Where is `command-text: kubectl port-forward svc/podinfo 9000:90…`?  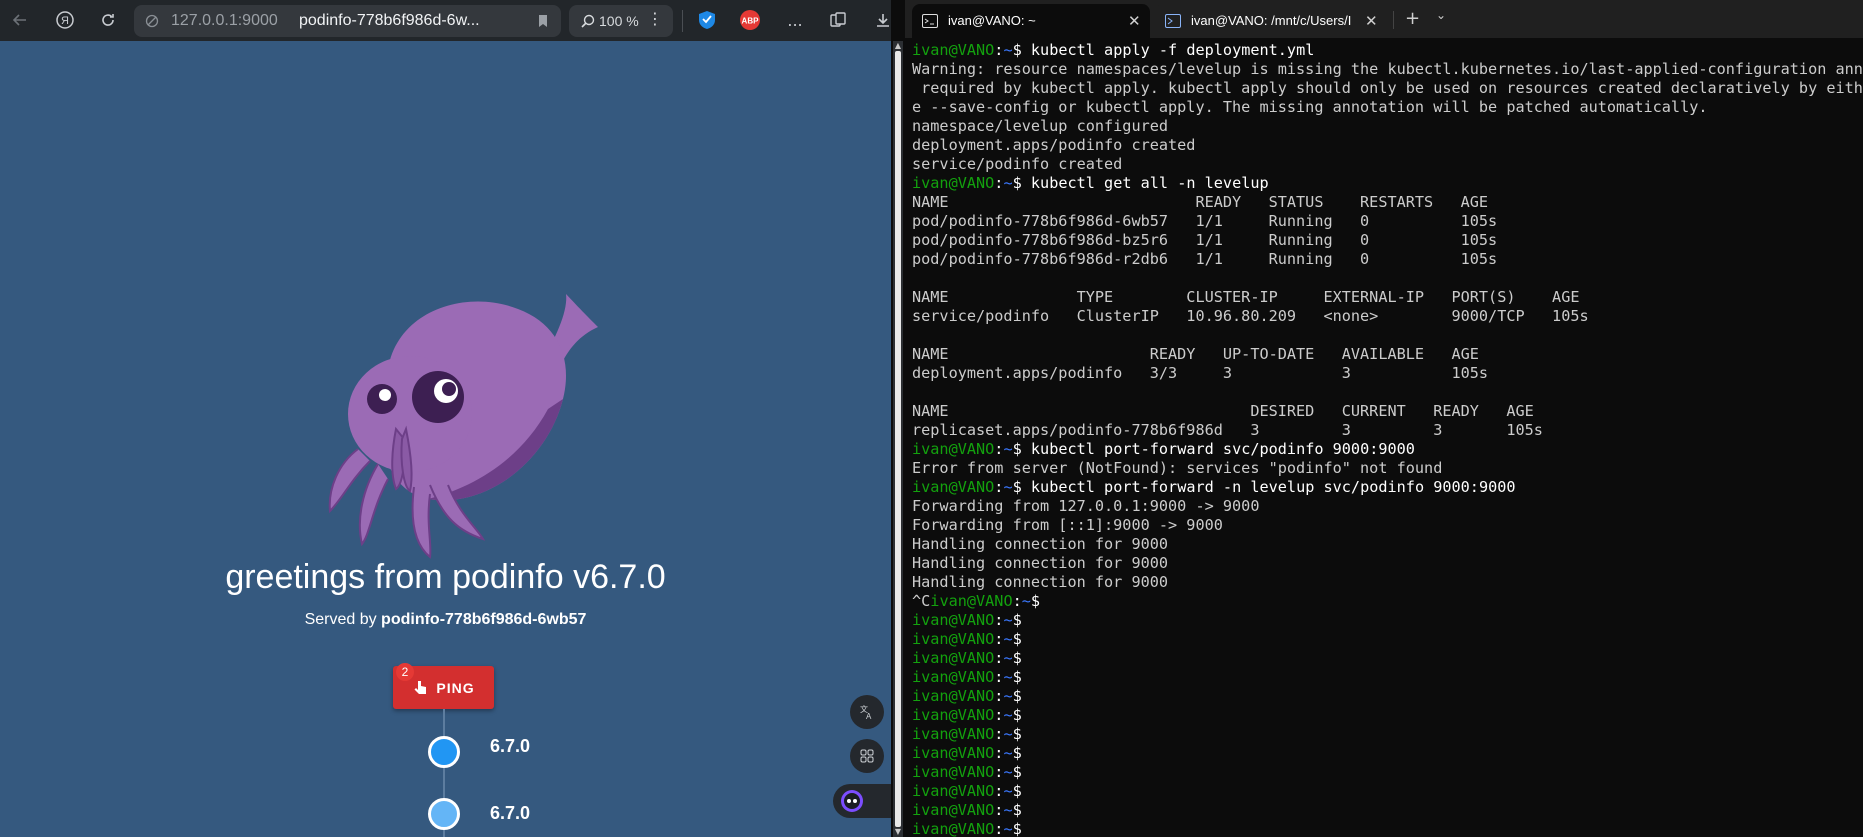
command-text: kubectl port-forward svc/podinfo 9000:90… is located at coordinates (1222, 449).